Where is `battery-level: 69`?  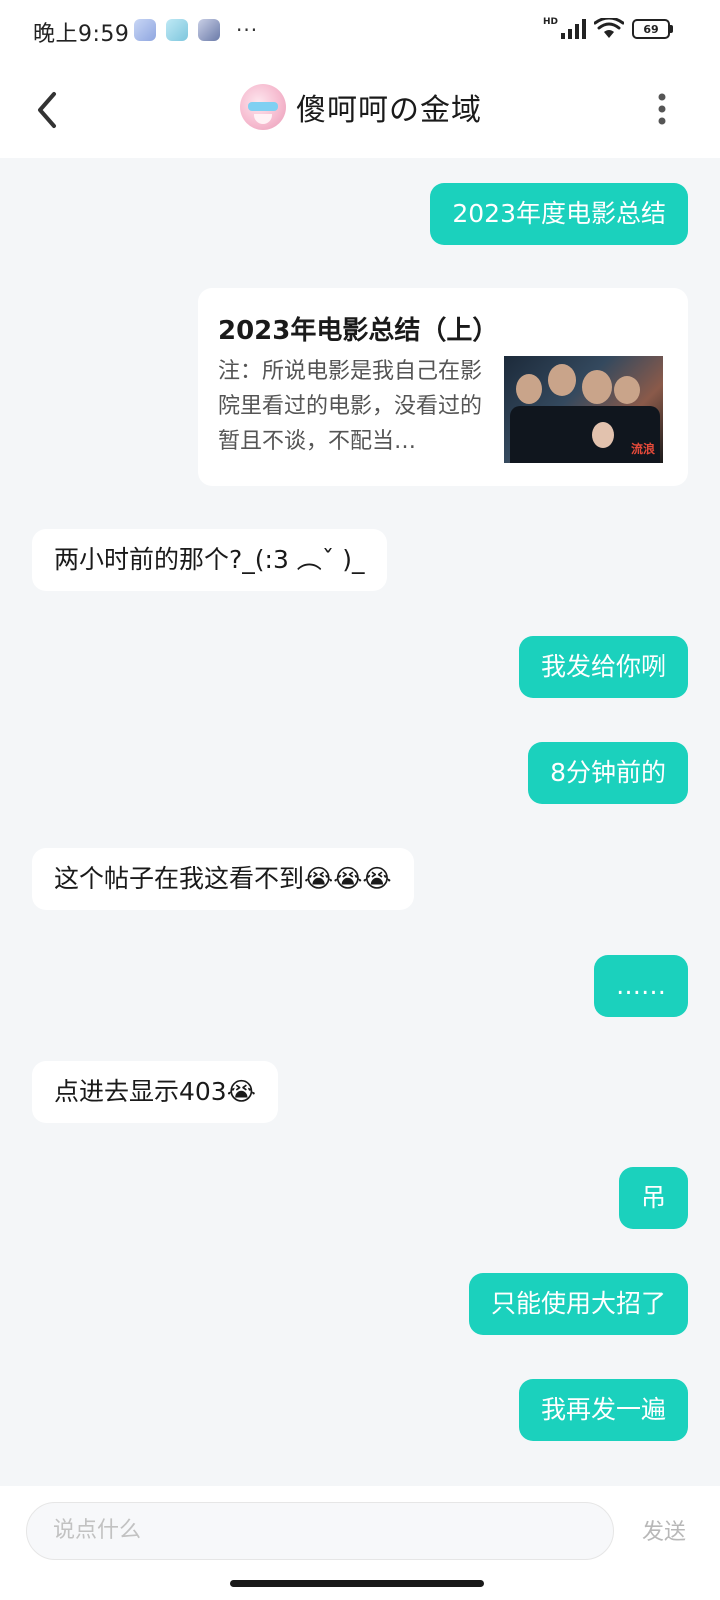
battery-level: 69 is located at coordinates (651, 29).